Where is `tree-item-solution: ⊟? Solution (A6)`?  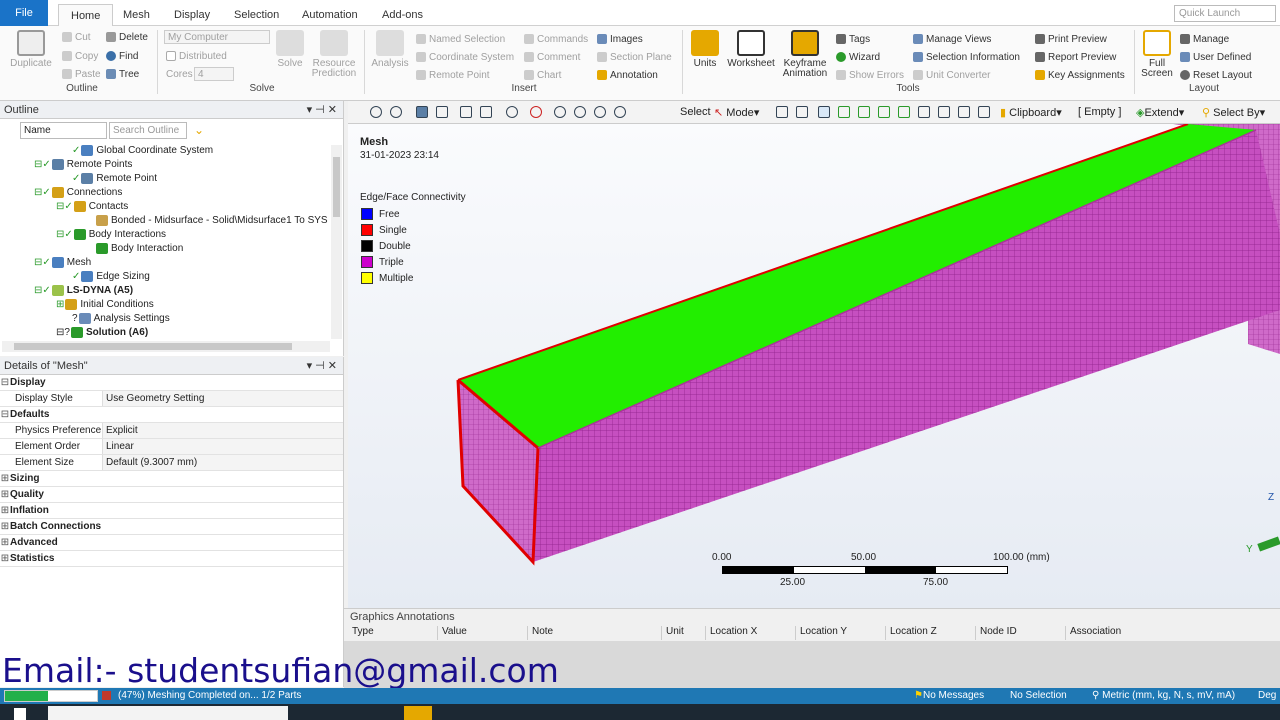 tree-item-solution: ⊟? Solution (A6) is located at coordinates (102, 332).